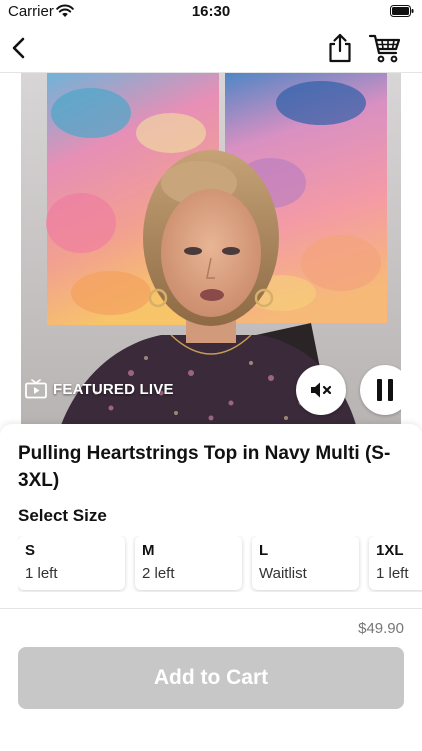 This screenshot has height=751, width=422. I want to click on battery-icon, so click(402, 11).